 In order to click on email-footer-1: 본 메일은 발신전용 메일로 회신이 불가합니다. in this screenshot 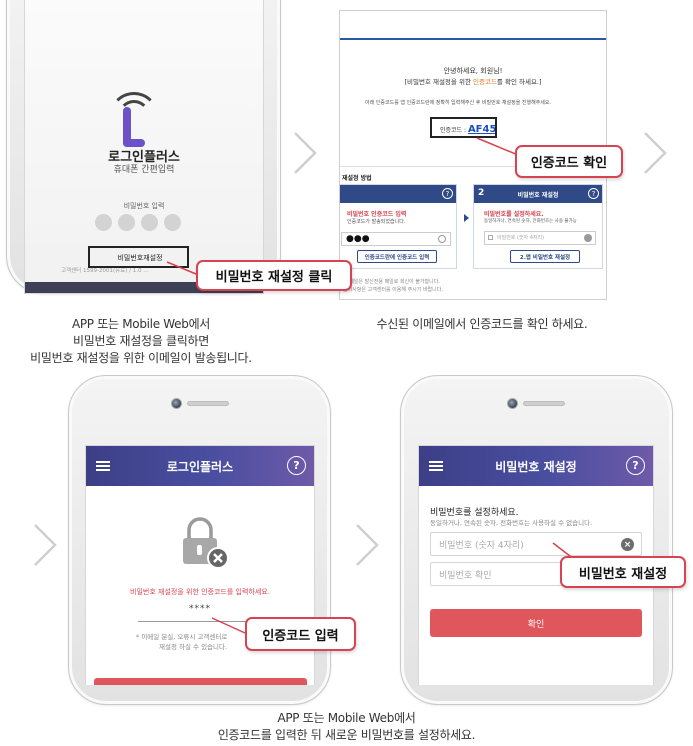, I will do `click(391, 282)`.